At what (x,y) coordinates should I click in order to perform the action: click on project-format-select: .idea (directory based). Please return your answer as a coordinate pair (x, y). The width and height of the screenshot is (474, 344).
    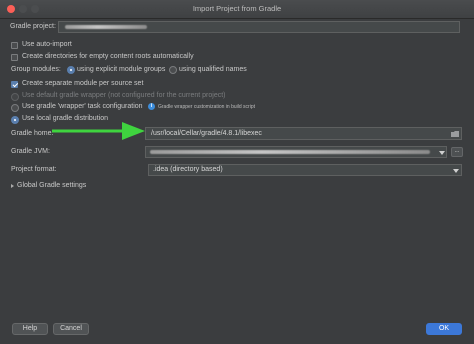
    Looking at the image, I should click on (305, 170).